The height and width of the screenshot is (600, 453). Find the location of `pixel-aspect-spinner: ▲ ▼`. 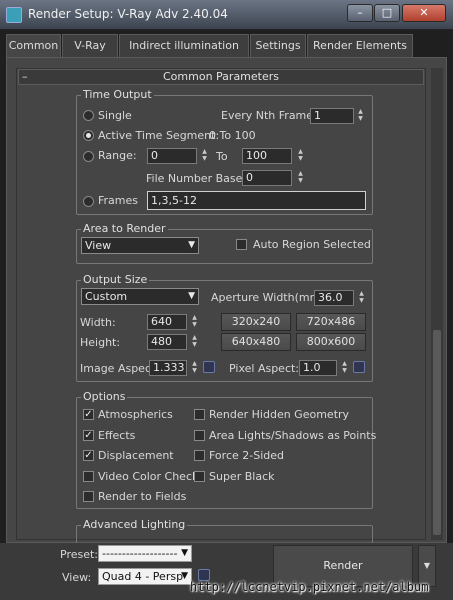

pixel-aspect-spinner: ▲ ▼ is located at coordinates (344, 368).